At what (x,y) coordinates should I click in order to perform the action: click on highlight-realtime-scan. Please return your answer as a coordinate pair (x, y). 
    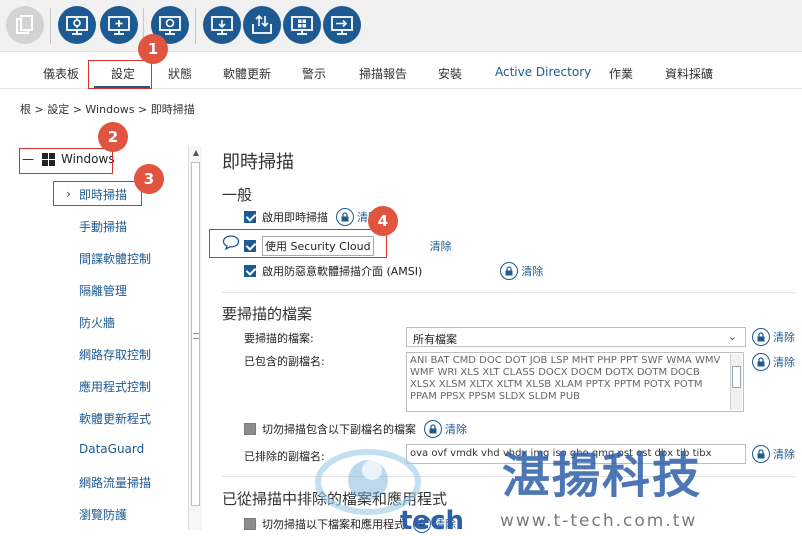
    Looking at the image, I should click on (97, 193).